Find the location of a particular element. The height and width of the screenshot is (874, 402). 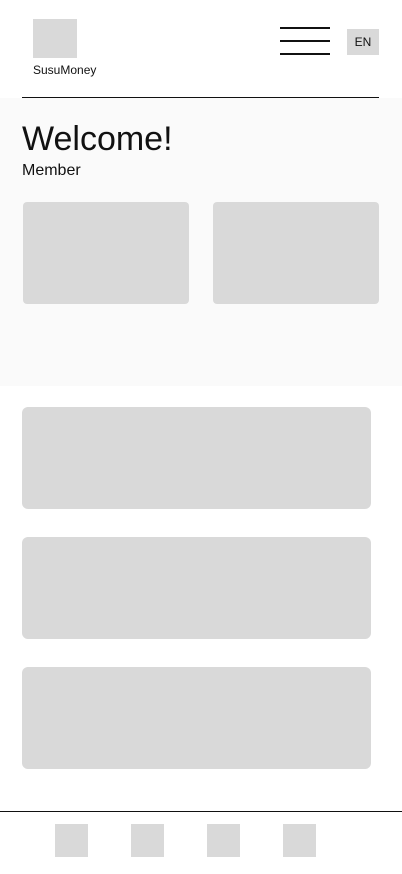

app-logo is located at coordinates (55, 38).